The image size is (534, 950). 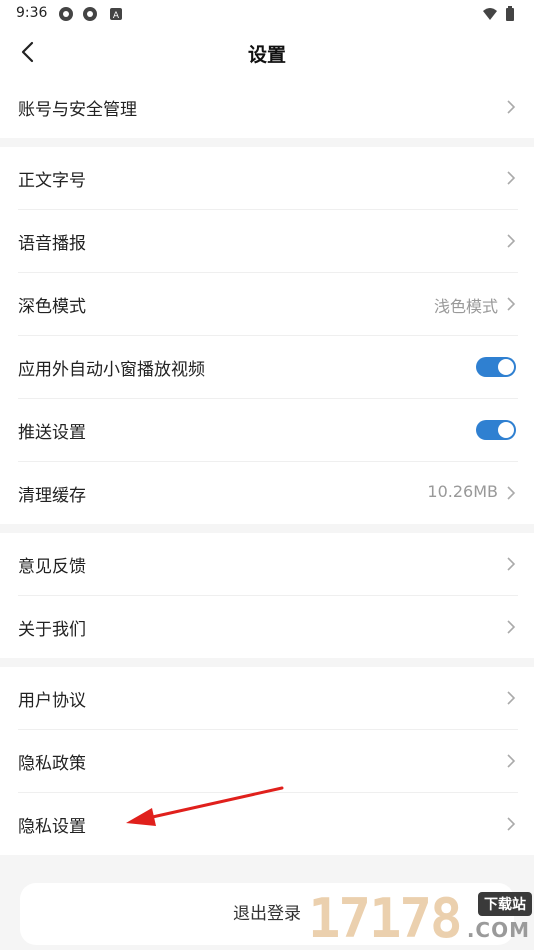 I want to click on row-label: 意见反馈, so click(x=52, y=567).